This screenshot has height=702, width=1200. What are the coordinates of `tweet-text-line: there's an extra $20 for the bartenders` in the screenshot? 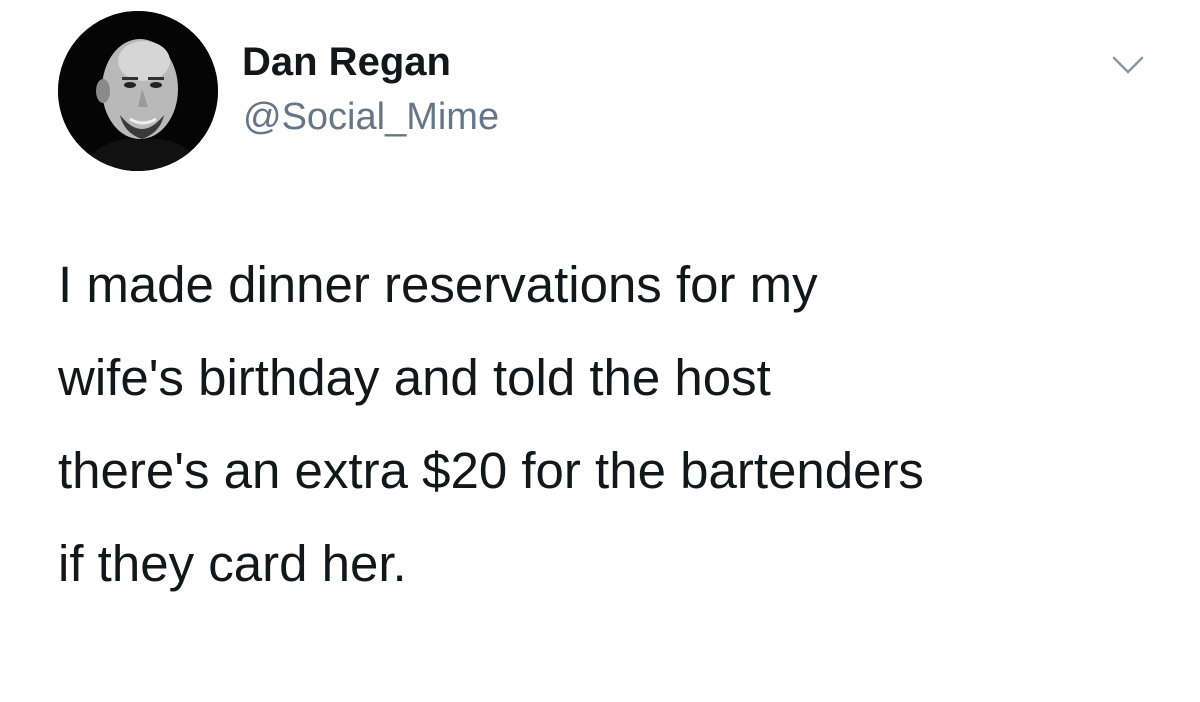 It's located at (491, 470).